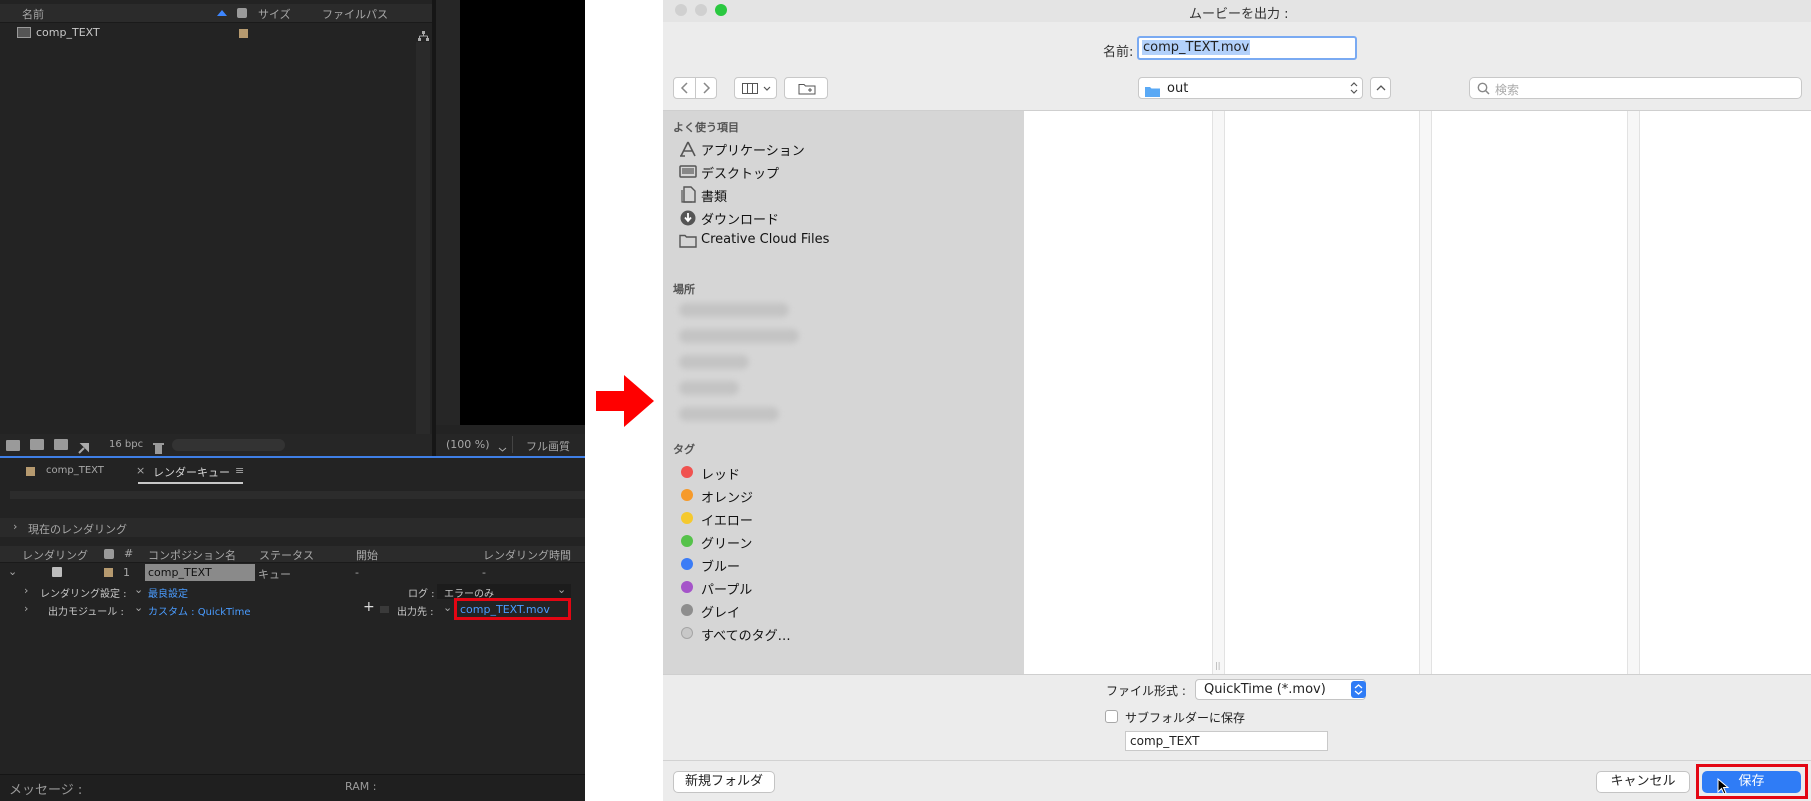  I want to click on sidebar-item-label: 書類, so click(714, 197).